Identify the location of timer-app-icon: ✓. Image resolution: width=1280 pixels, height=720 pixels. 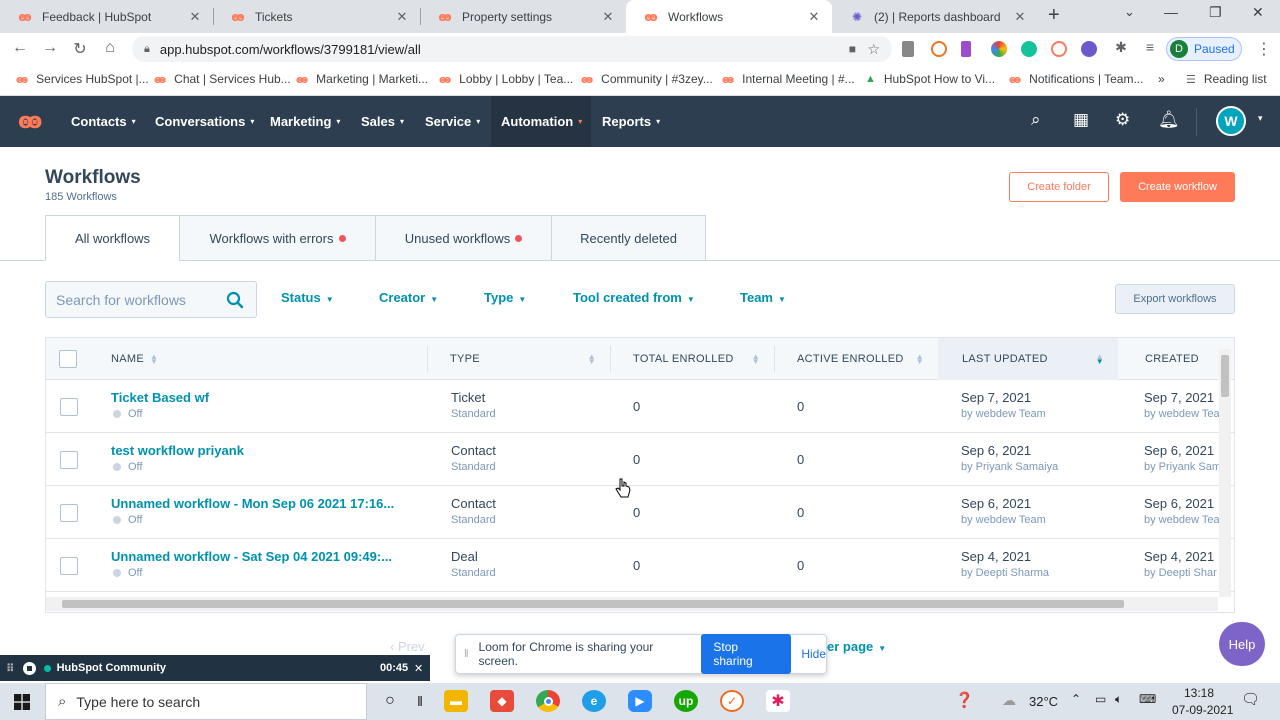
(732, 701).